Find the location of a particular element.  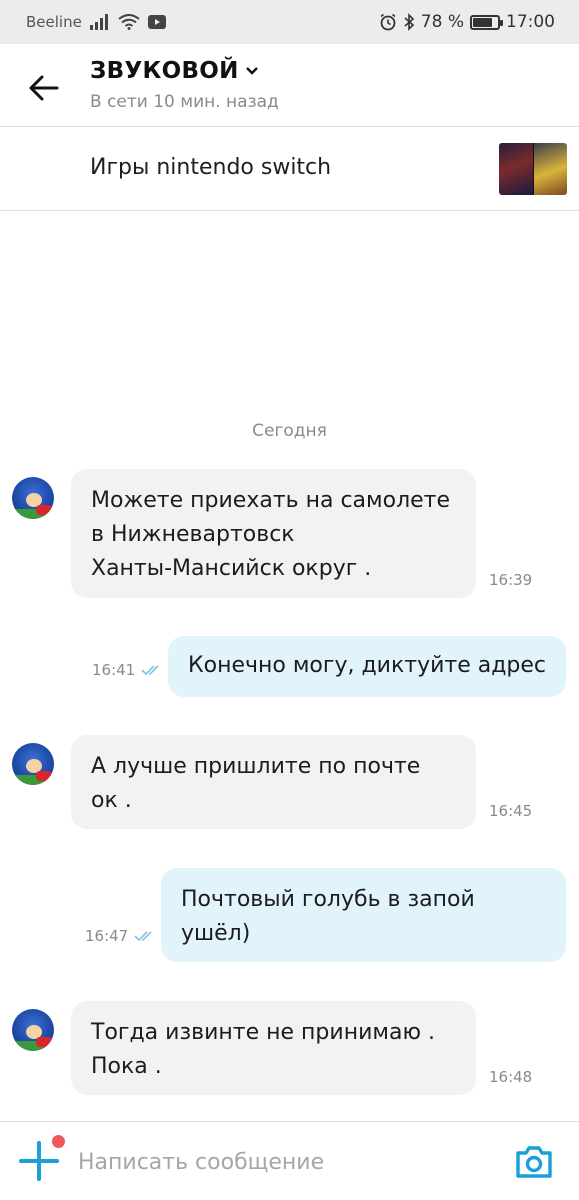

outgoing-message: Почтовый голубь в запой ушёл) is located at coordinates (363, 915).